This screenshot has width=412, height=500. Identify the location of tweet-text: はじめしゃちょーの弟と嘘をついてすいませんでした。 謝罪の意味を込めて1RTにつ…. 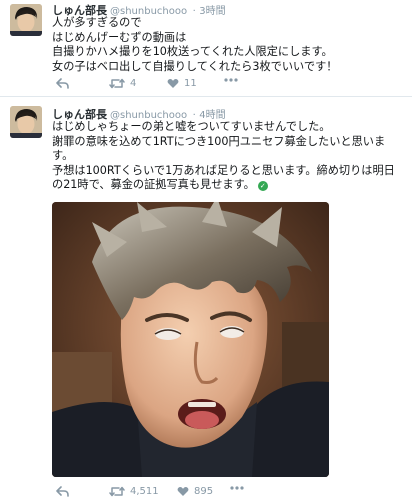
(228, 156).